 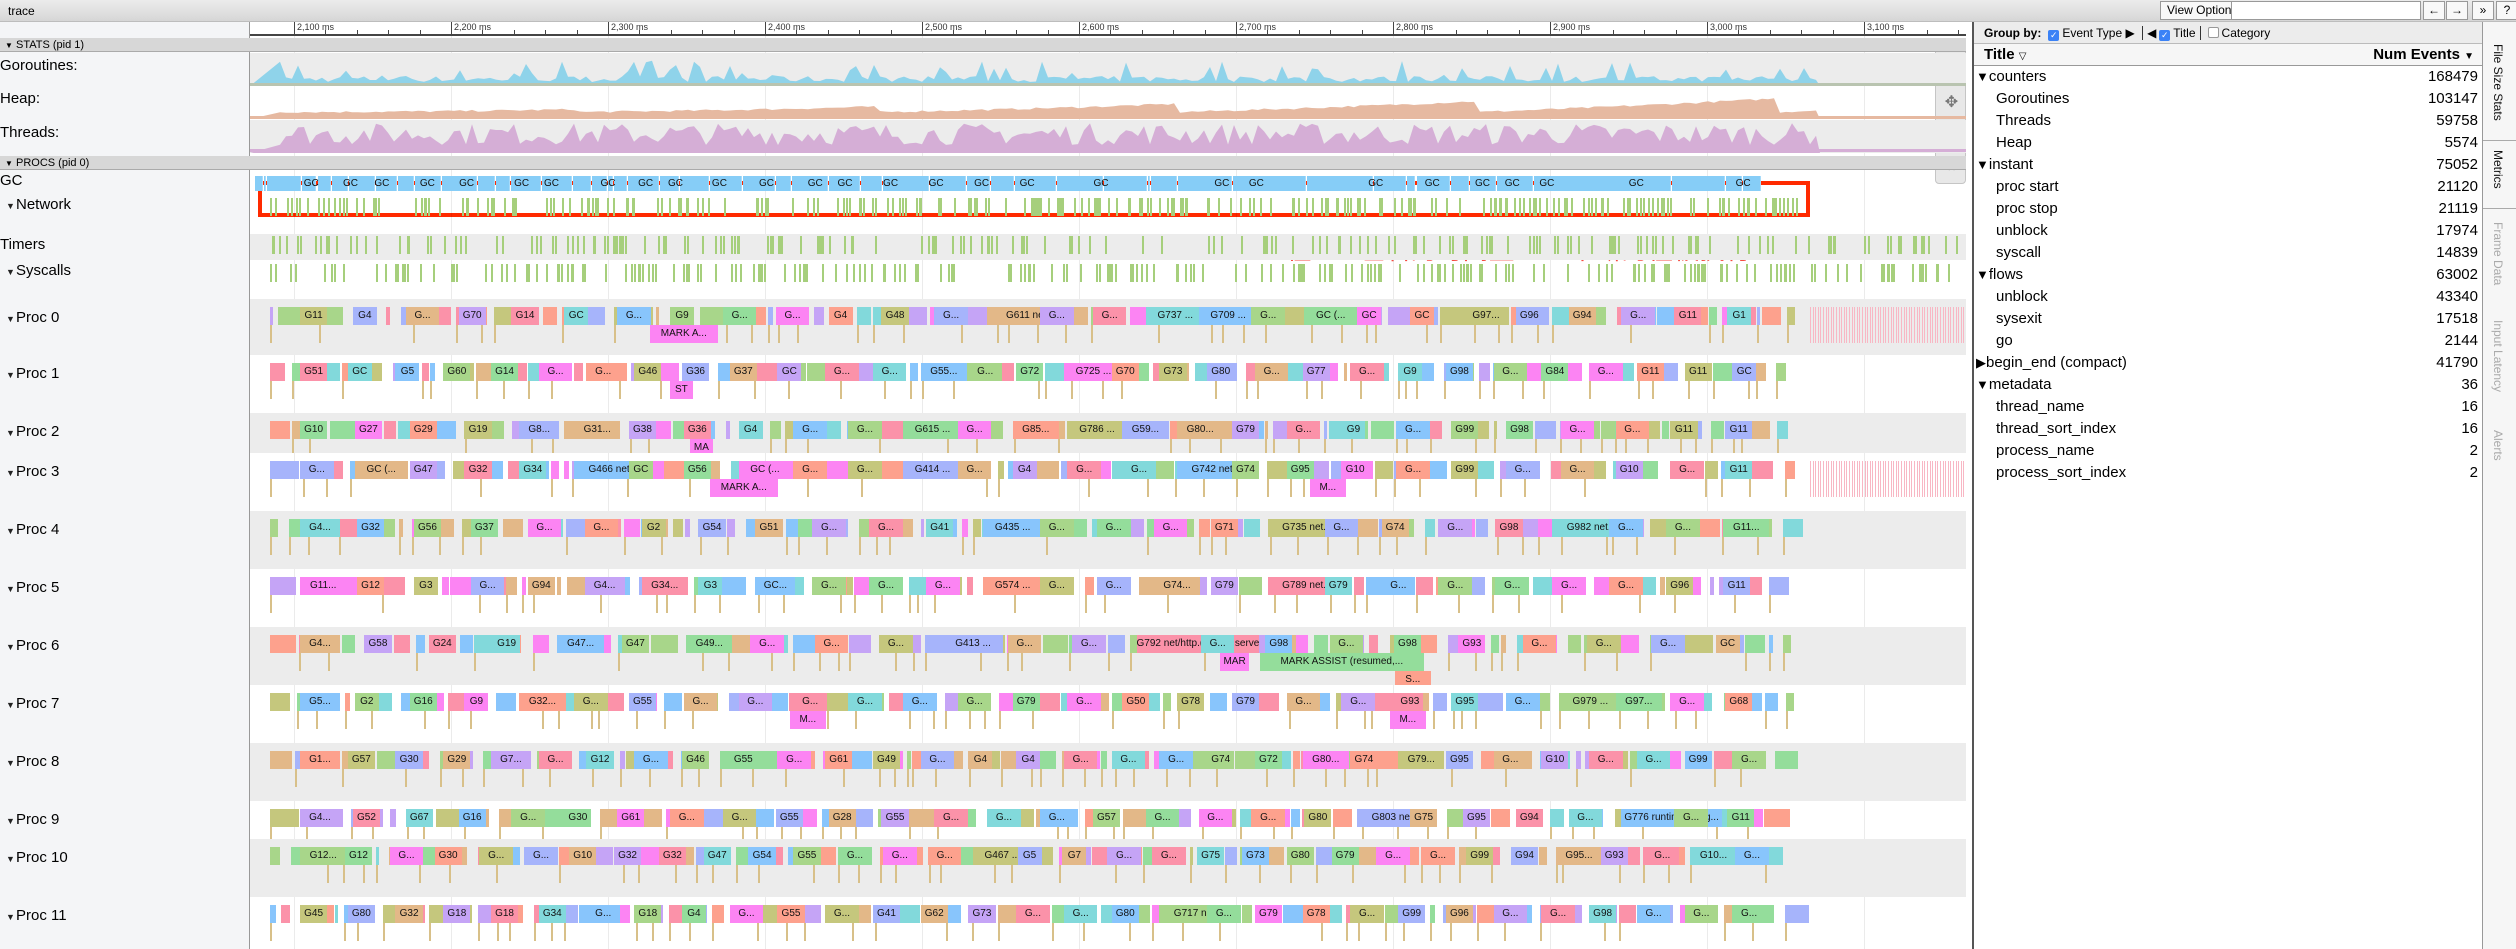 What do you see at coordinates (886, 760) in the screenshot?
I see `goroutine-slice: G49` at bounding box center [886, 760].